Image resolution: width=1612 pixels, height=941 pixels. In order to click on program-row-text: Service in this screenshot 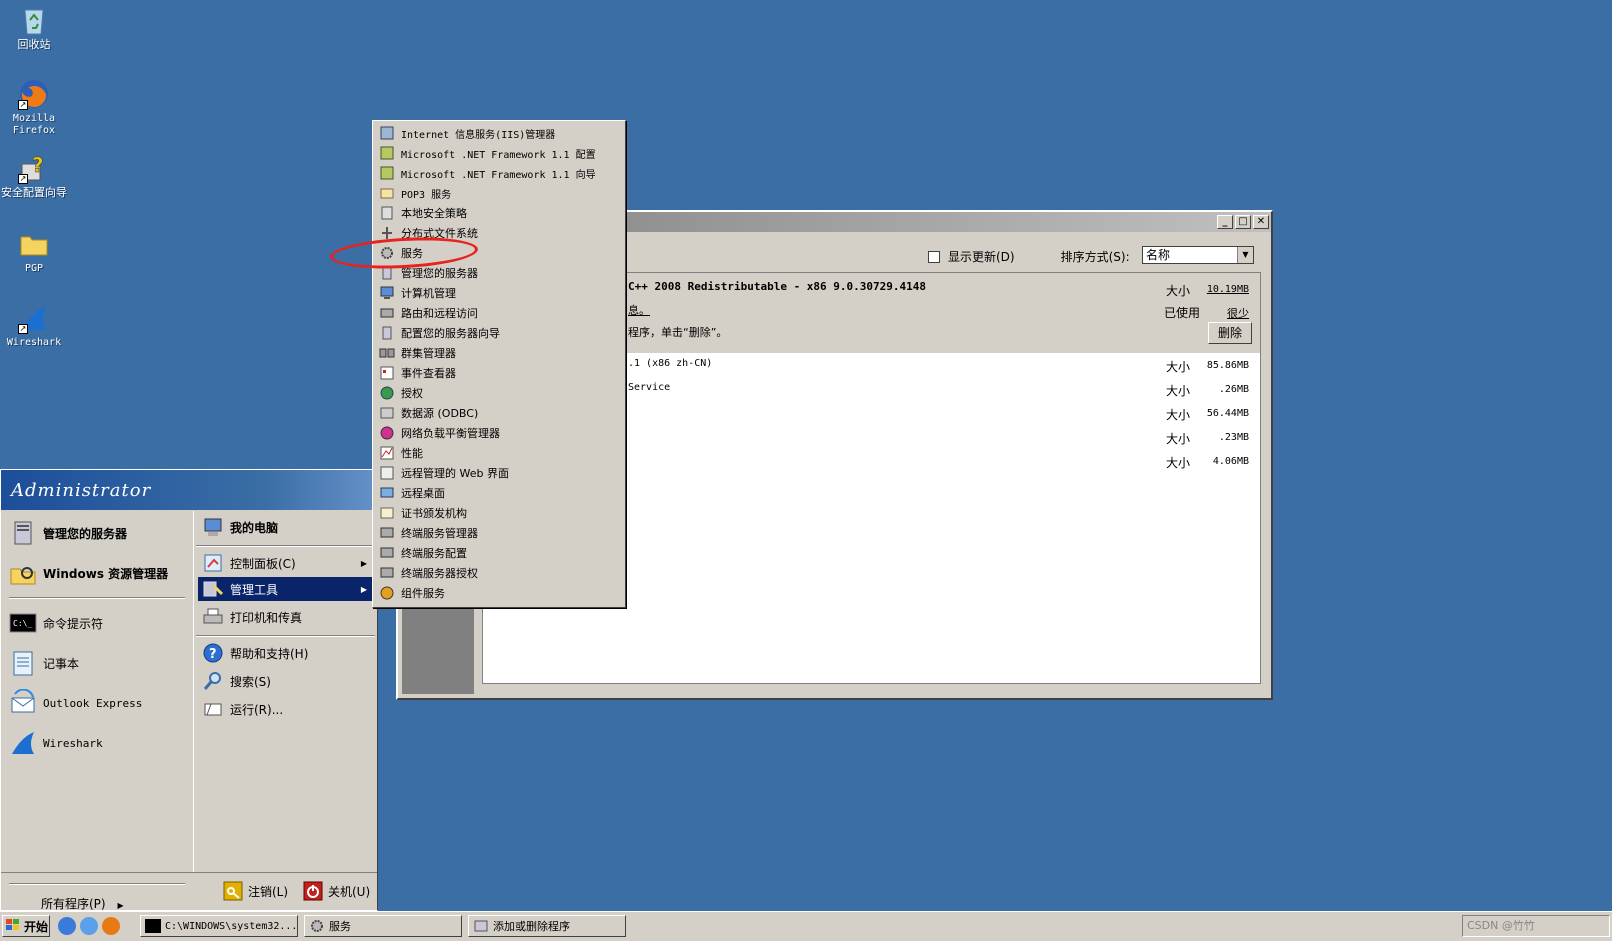, I will do `click(649, 387)`.